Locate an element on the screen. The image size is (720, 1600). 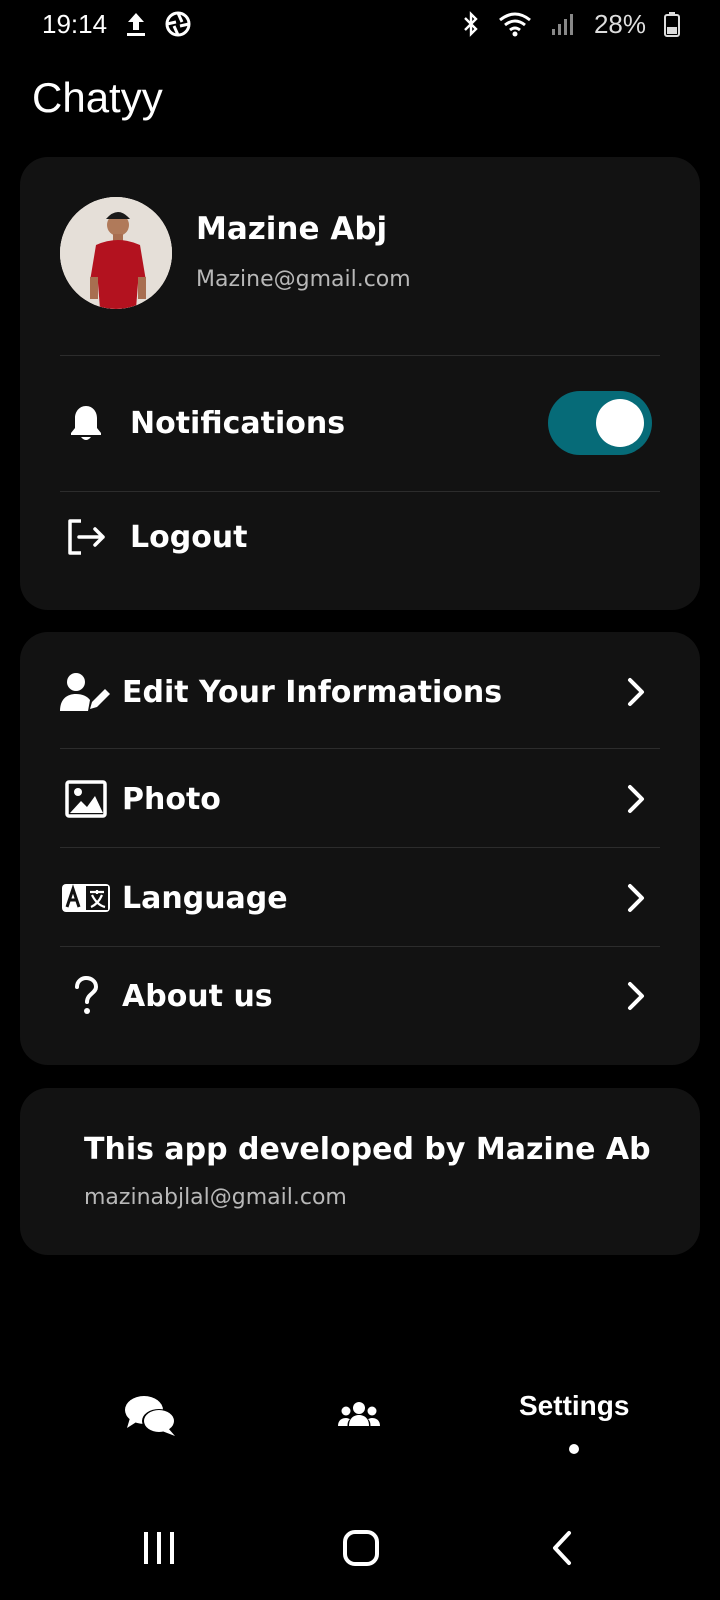
translate-icon is located at coordinates (86, 898).